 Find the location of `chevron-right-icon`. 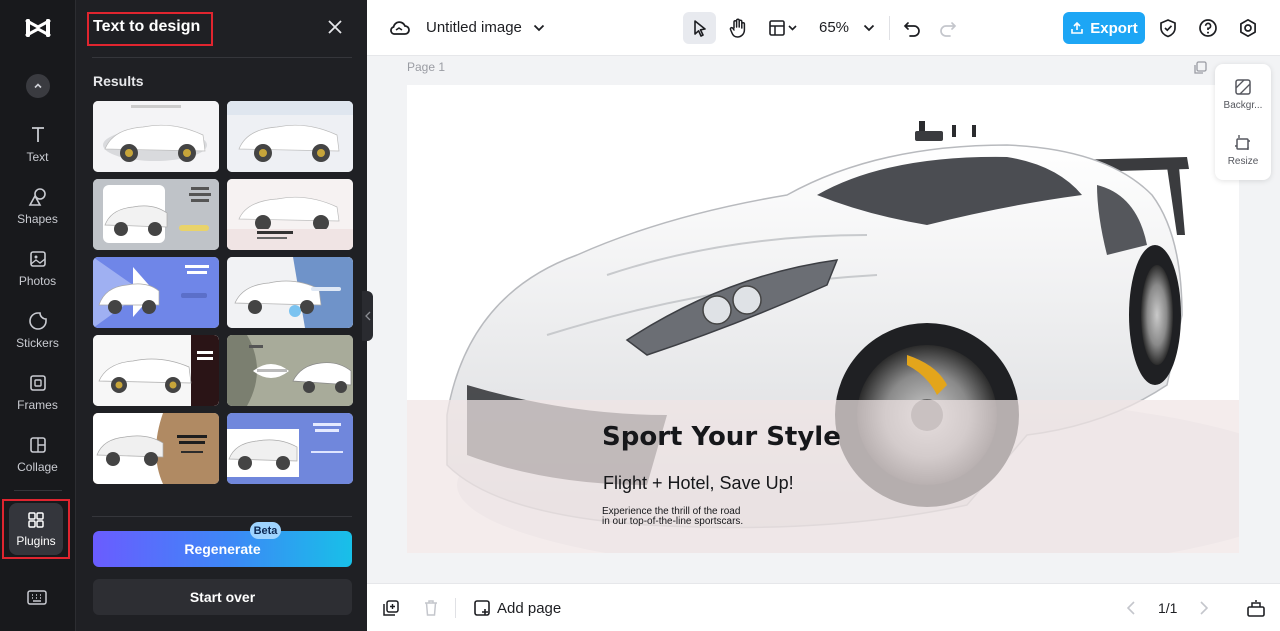

chevron-right-icon is located at coordinates (1204, 608).